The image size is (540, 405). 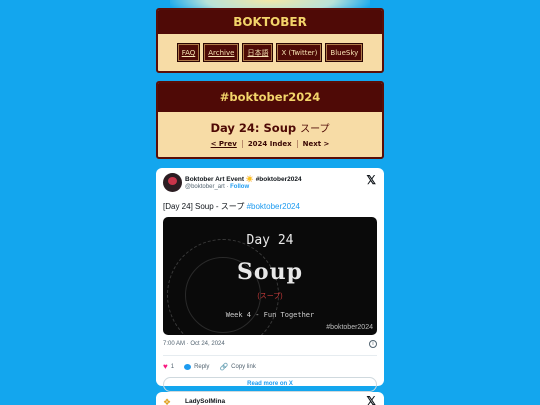 I want to click on avatar, so click(x=172, y=182).